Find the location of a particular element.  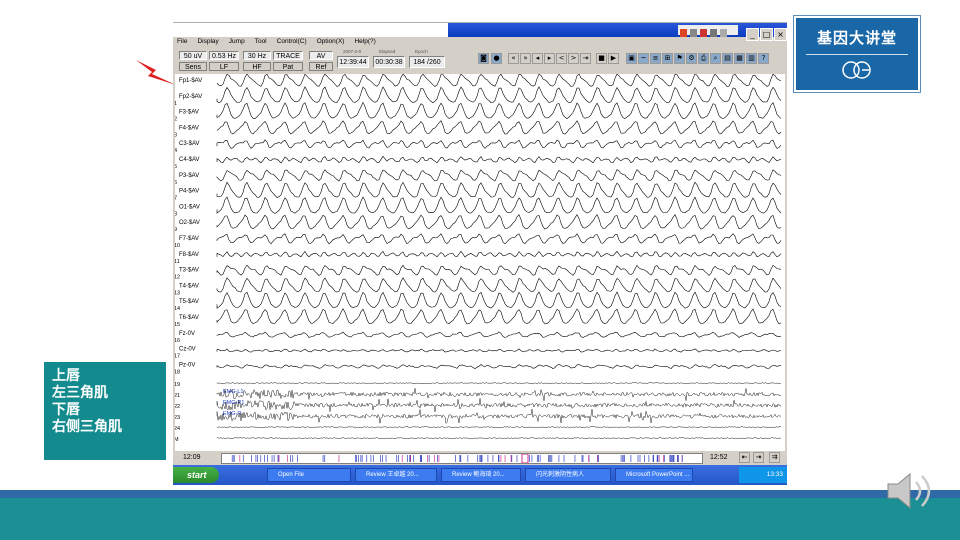

channel-number: 12 is located at coordinates (177, 278).